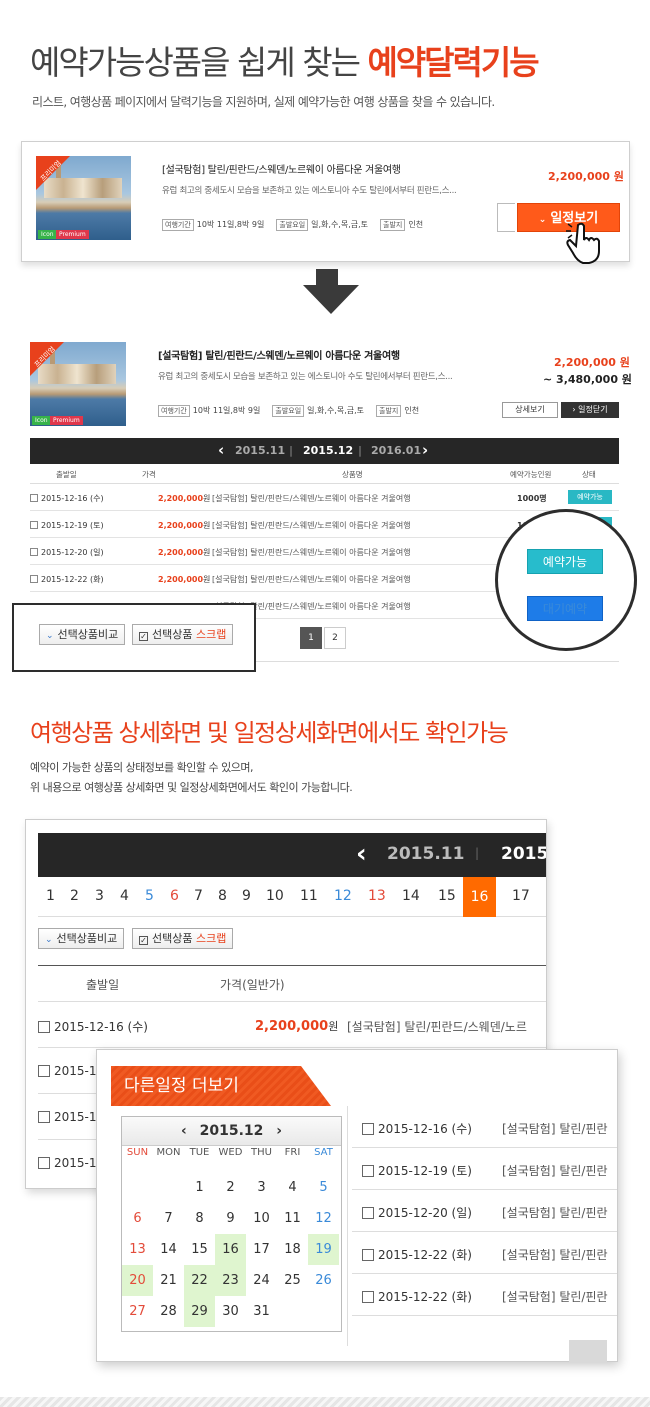 The width and height of the screenshot is (650, 1407). I want to click on day-number: 16, so click(479, 897).